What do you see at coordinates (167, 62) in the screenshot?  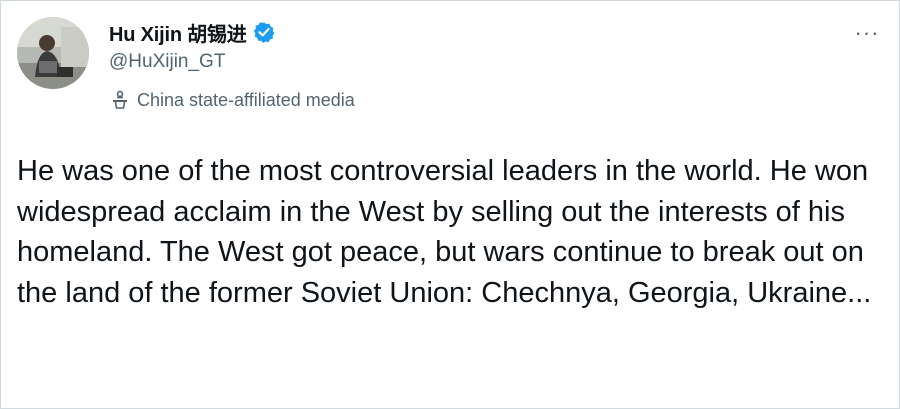 I see `author-handle: @HuXijin_GT` at bounding box center [167, 62].